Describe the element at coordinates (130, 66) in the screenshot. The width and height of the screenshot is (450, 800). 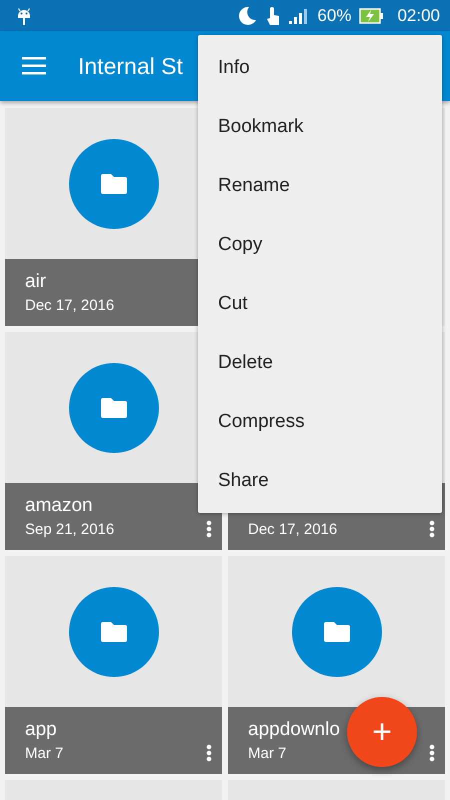
I see `app-title: Internal St` at that location.